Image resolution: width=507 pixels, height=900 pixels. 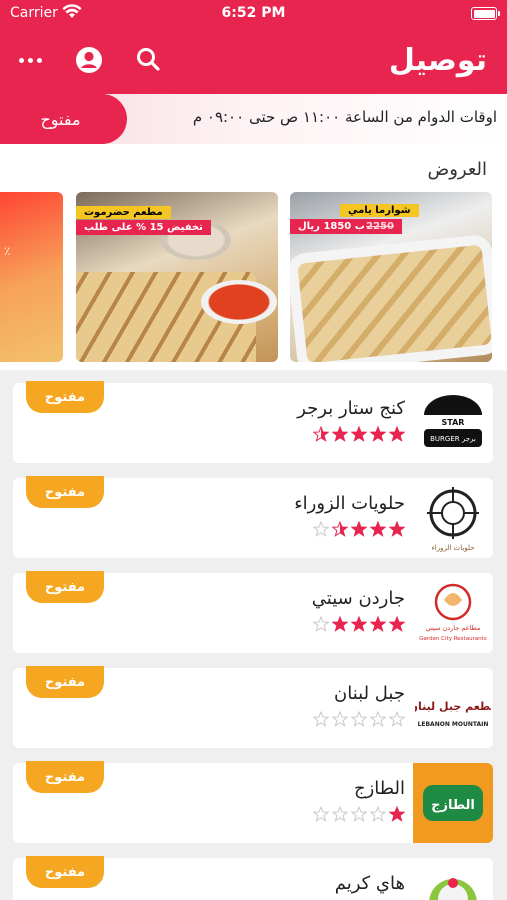 What do you see at coordinates (457, 169) in the screenshot?
I see `offers-title: العروض` at bounding box center [457, 169].